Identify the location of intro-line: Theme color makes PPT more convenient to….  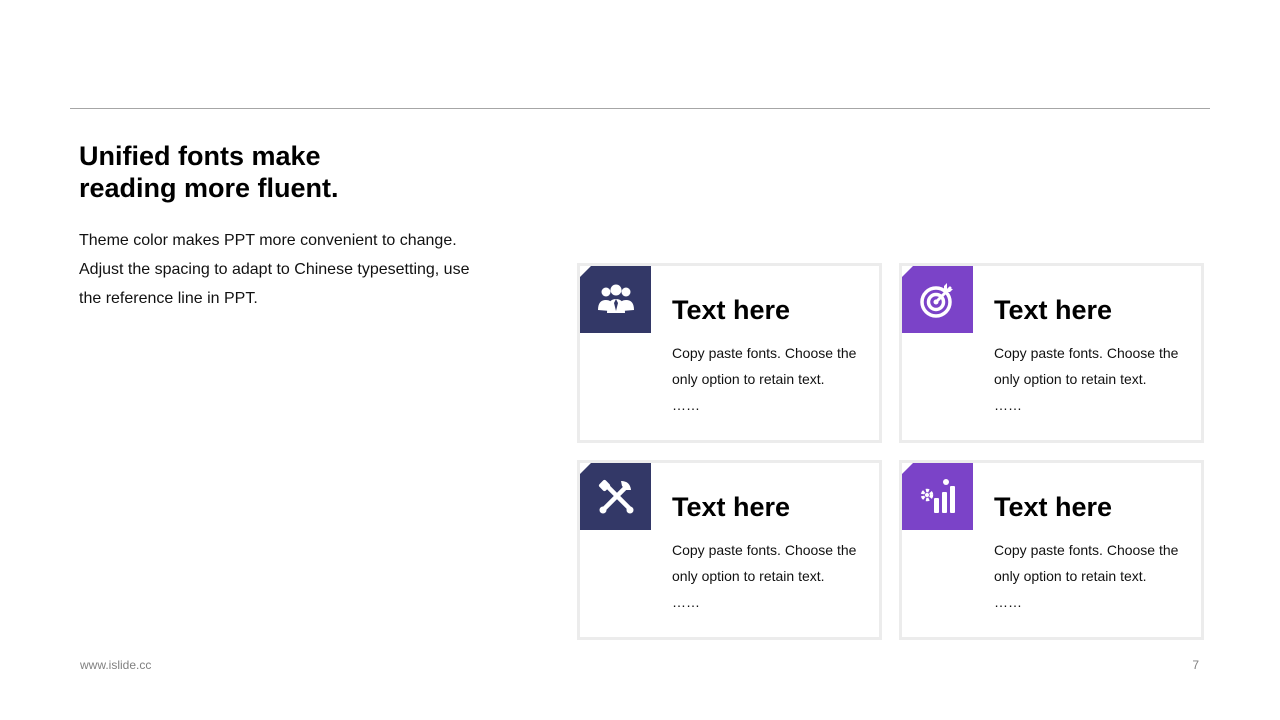
(268, 240).